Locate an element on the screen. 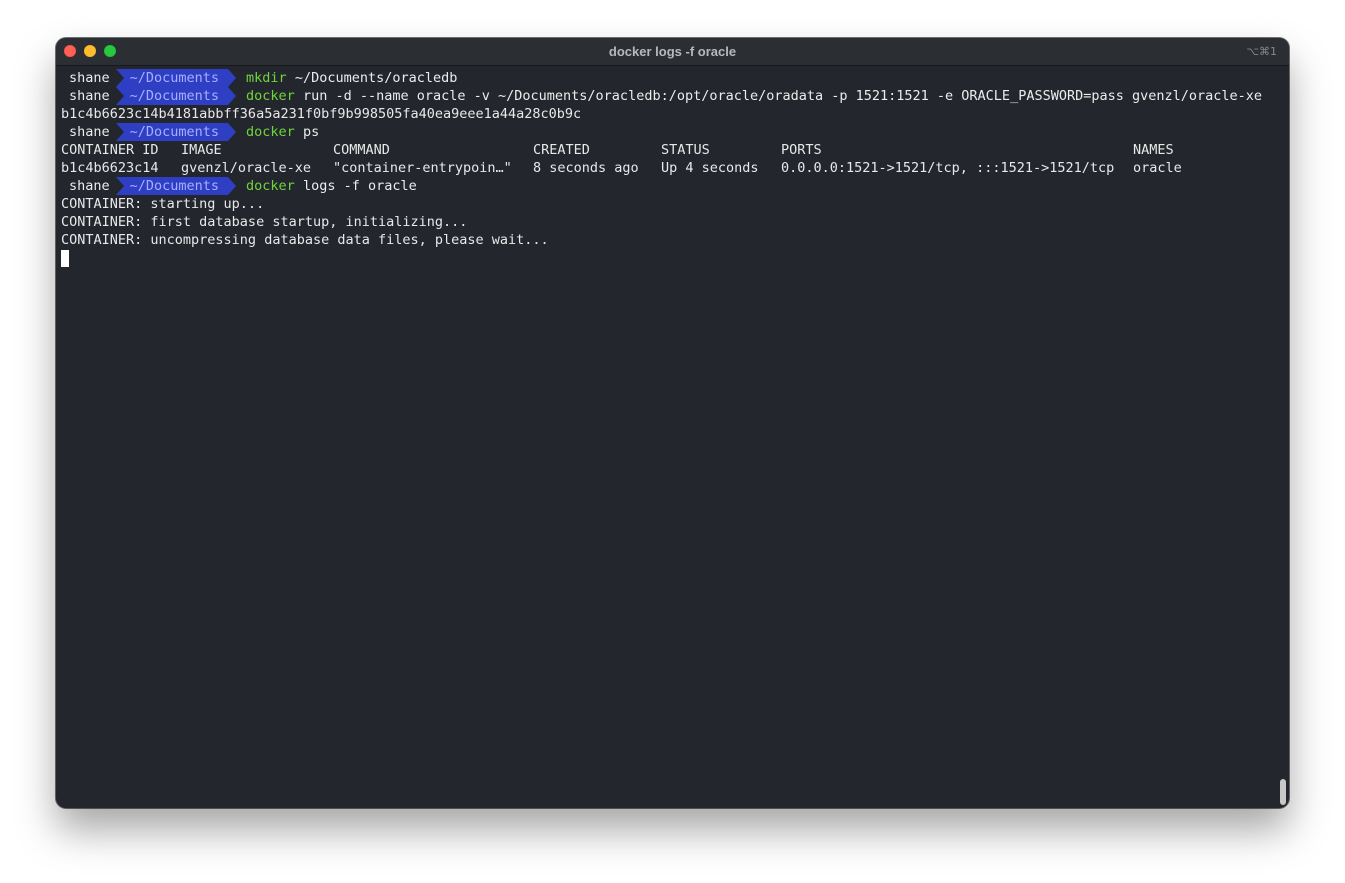  prompt-line: shane ~/Documents docker logs -f oracle is located at coordinates (668, 186).